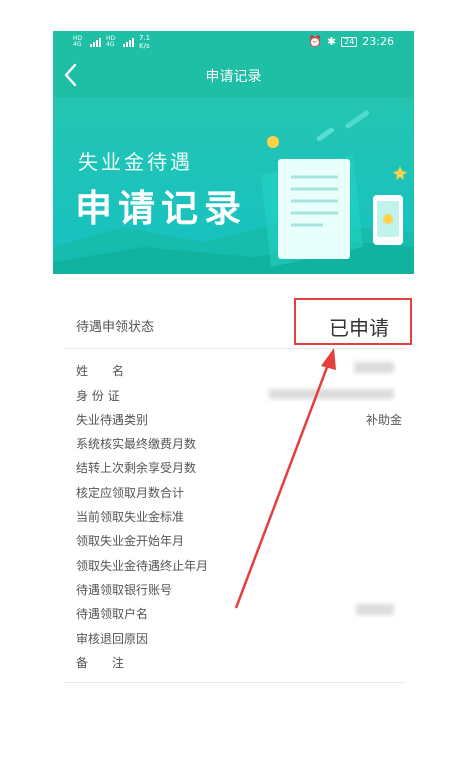 The image size is (470, 781). What do you see at coordinates (112, 639) in the screenshot?
I see `detail-label: 审核退回原因` at bounding box center [112, 639].